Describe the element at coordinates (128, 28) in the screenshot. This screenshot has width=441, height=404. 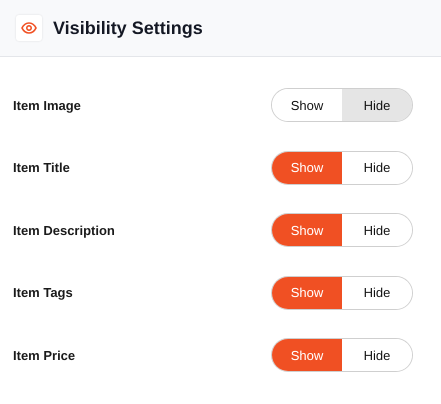
I see `panel-title: Visibility Settings` at that location.